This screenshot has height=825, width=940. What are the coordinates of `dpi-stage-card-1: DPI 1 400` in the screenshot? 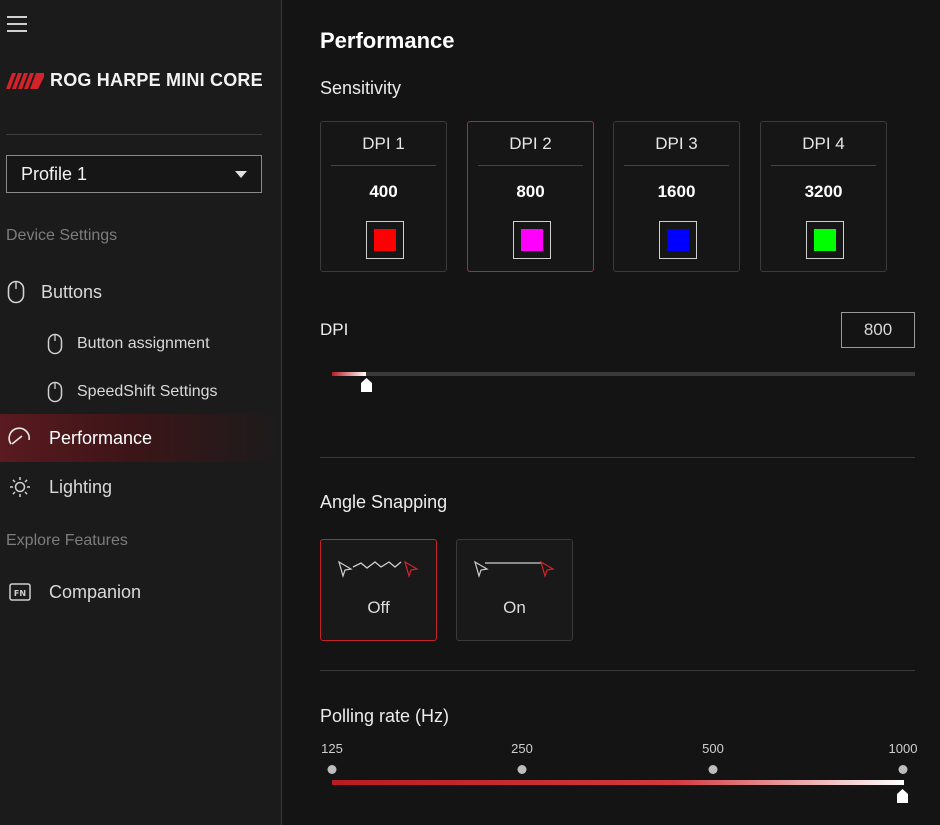 It's located at (383, 196).